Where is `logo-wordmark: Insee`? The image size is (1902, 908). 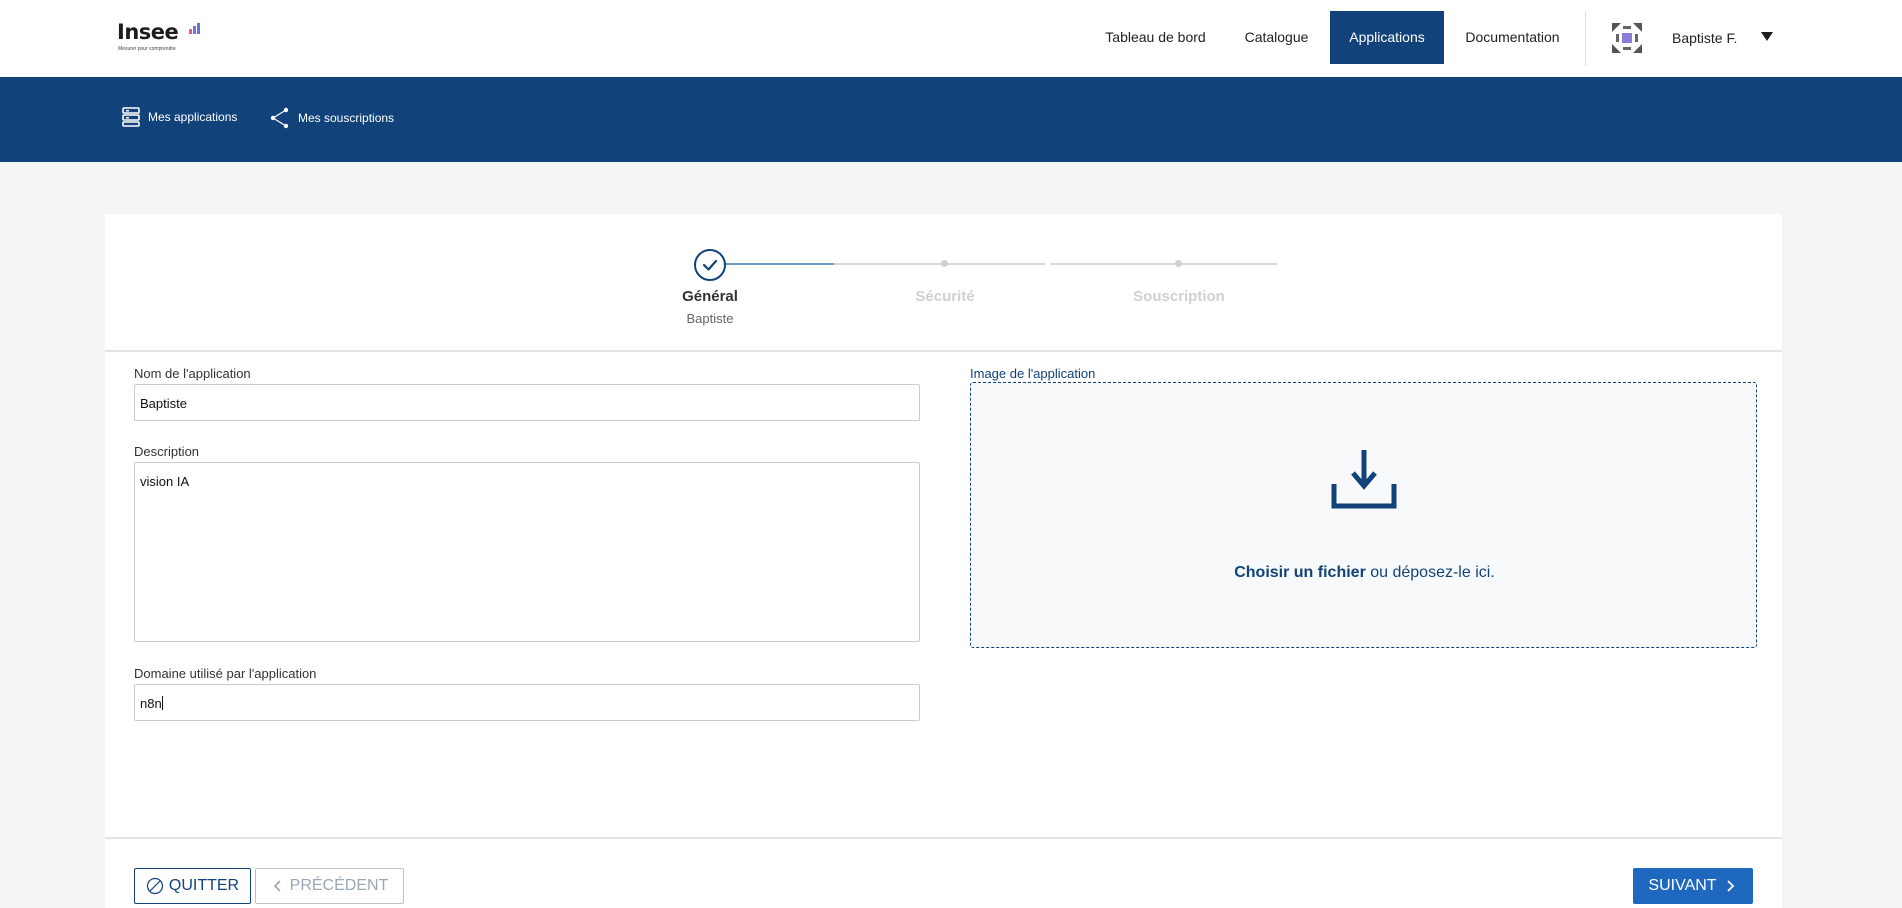
logo-wordmark: Insee is located at coordinates (148, 32).